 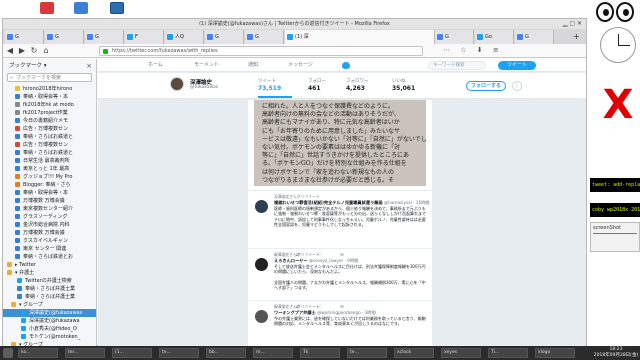 I want to click on twitter-search-input: キーワード検索, so click(x=457, y=65).